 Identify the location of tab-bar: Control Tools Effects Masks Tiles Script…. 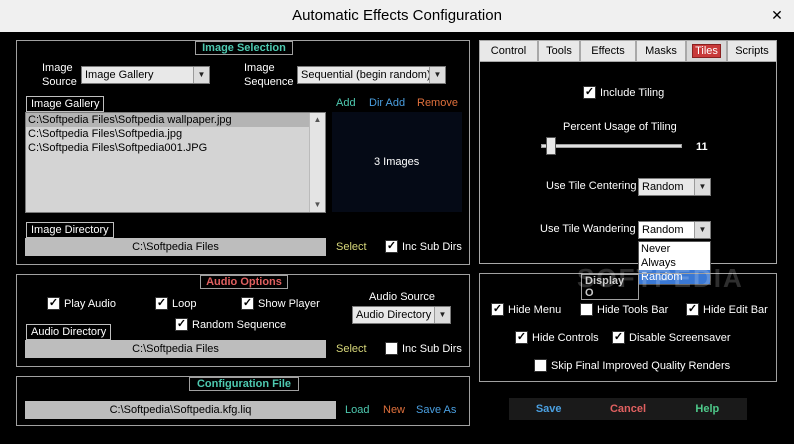
(628, 51).